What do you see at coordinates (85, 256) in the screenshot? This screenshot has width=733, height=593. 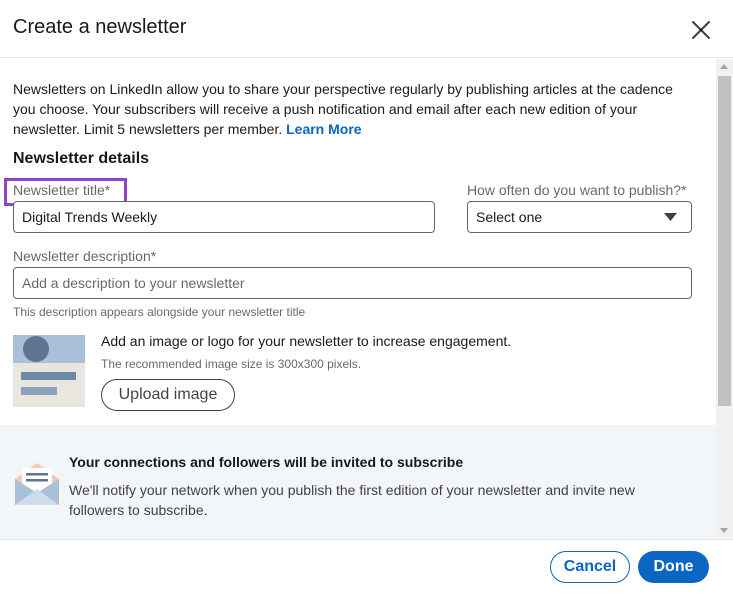 I see `newsletter-description-label: Newsletter description*` at bounding box center [85, 256].